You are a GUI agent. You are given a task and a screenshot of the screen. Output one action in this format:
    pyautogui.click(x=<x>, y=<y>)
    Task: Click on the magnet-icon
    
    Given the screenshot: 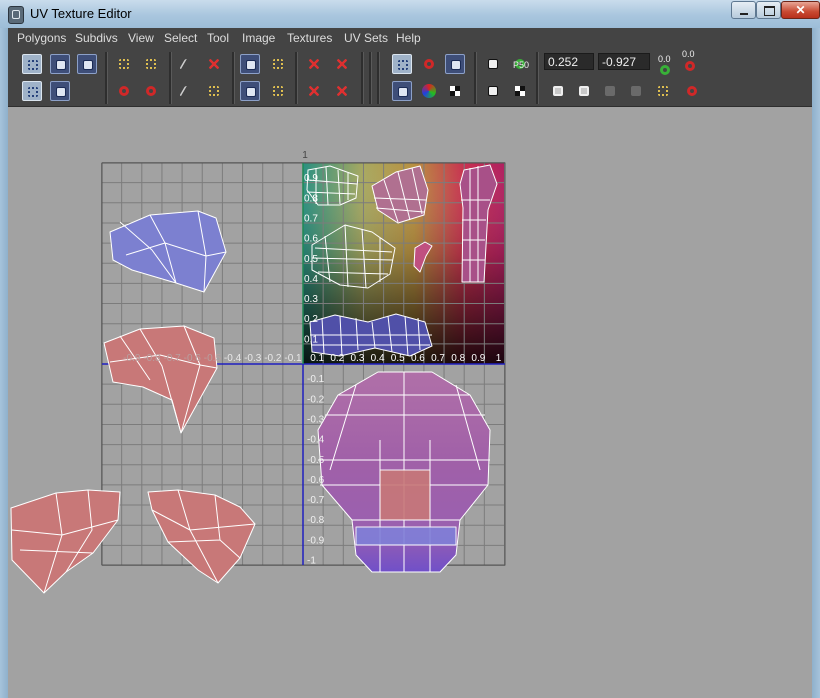 What is the action you would take?
    pyautogui.click(x=429, y=64)
    